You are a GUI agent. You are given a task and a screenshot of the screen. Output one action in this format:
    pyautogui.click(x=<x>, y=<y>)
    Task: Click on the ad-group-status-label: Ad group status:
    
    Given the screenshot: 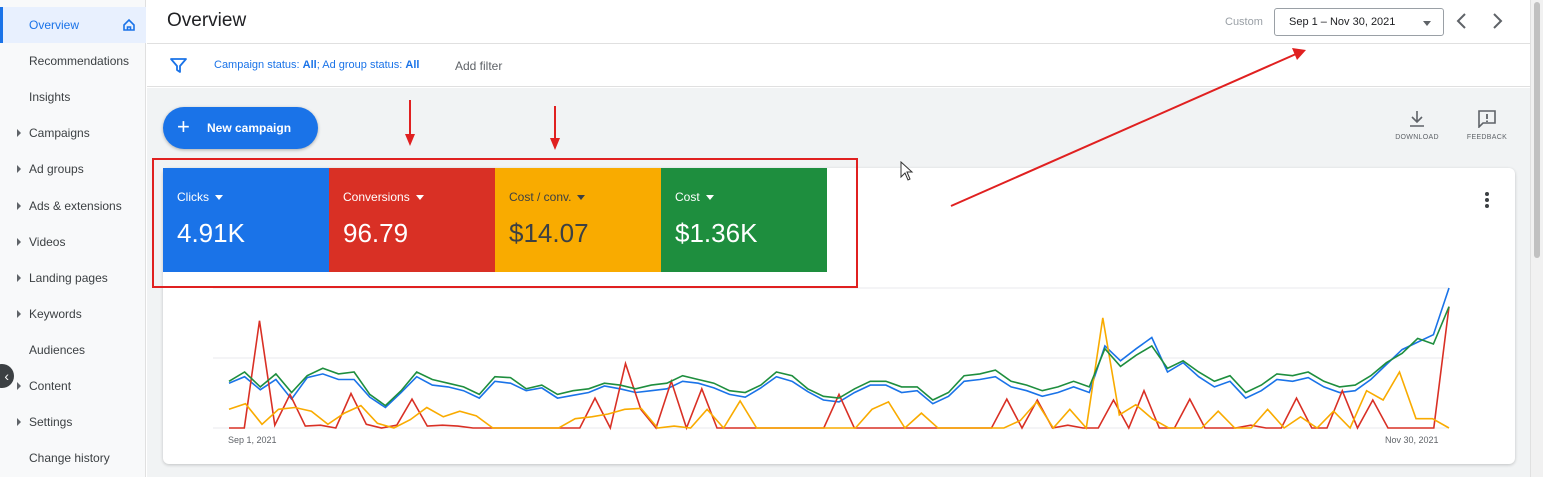 What is the action you would take?
    pyautogui.click(x=362, y=65)
    